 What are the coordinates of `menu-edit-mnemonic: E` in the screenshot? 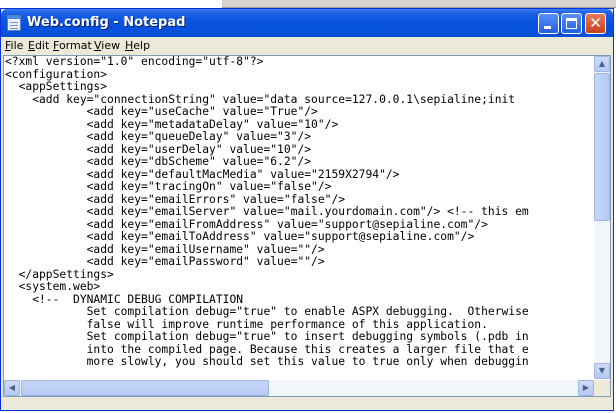 It's located at (31, 45).